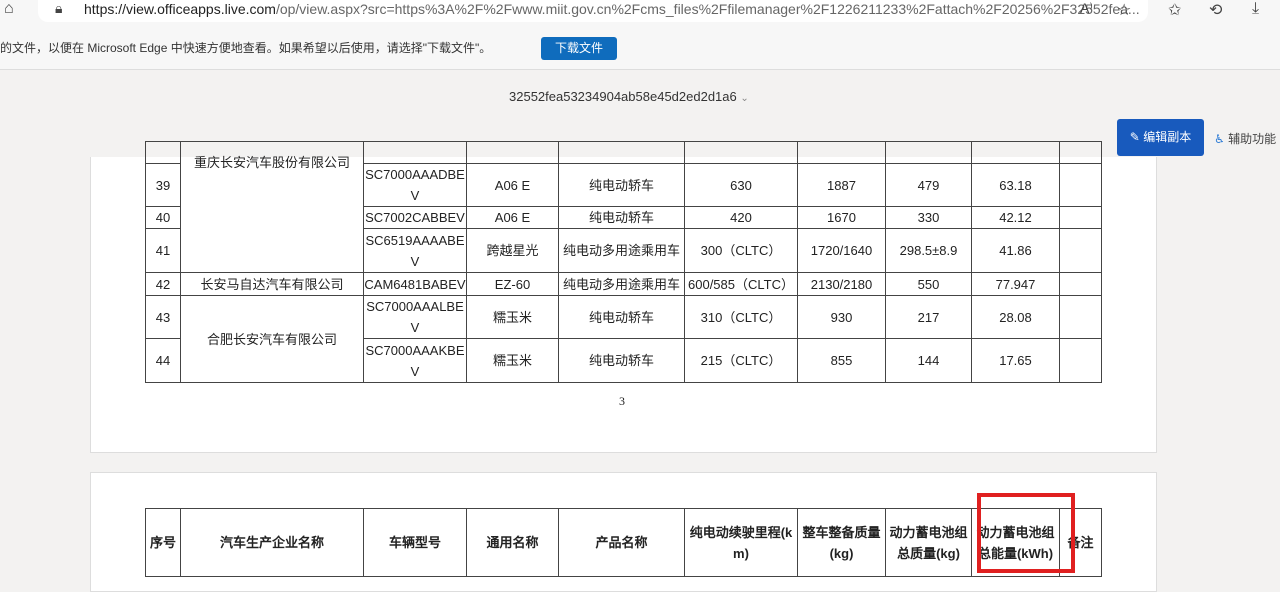 The width and height of the screenshot is (1280, 592). Describe the element at coordinates (841, 185) in the screenshot. I see `cell-mass: 1887` at that location.